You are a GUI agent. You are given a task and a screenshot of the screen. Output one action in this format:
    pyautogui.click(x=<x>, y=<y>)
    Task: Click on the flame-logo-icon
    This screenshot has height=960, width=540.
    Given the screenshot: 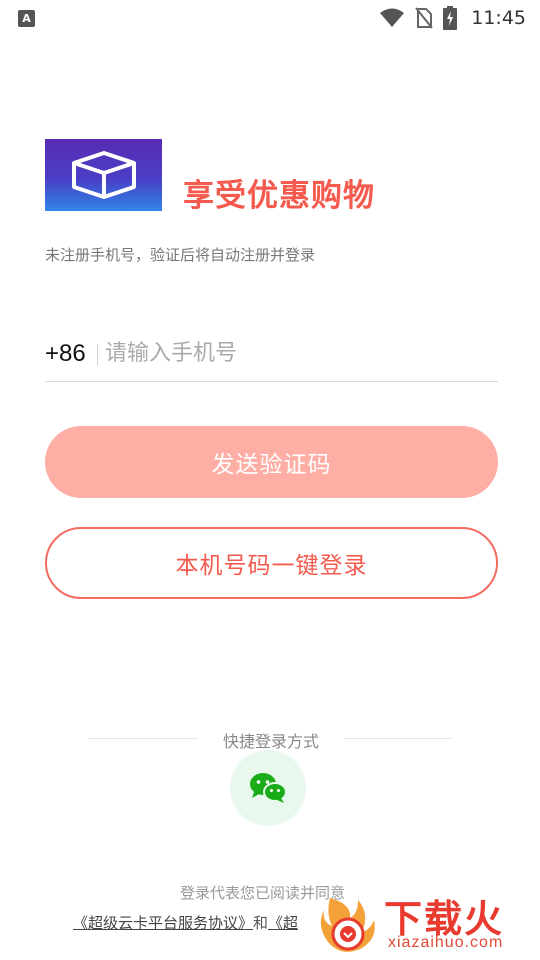 What is the action you would take?
    pyautogui.click(x=347, y=925)
    